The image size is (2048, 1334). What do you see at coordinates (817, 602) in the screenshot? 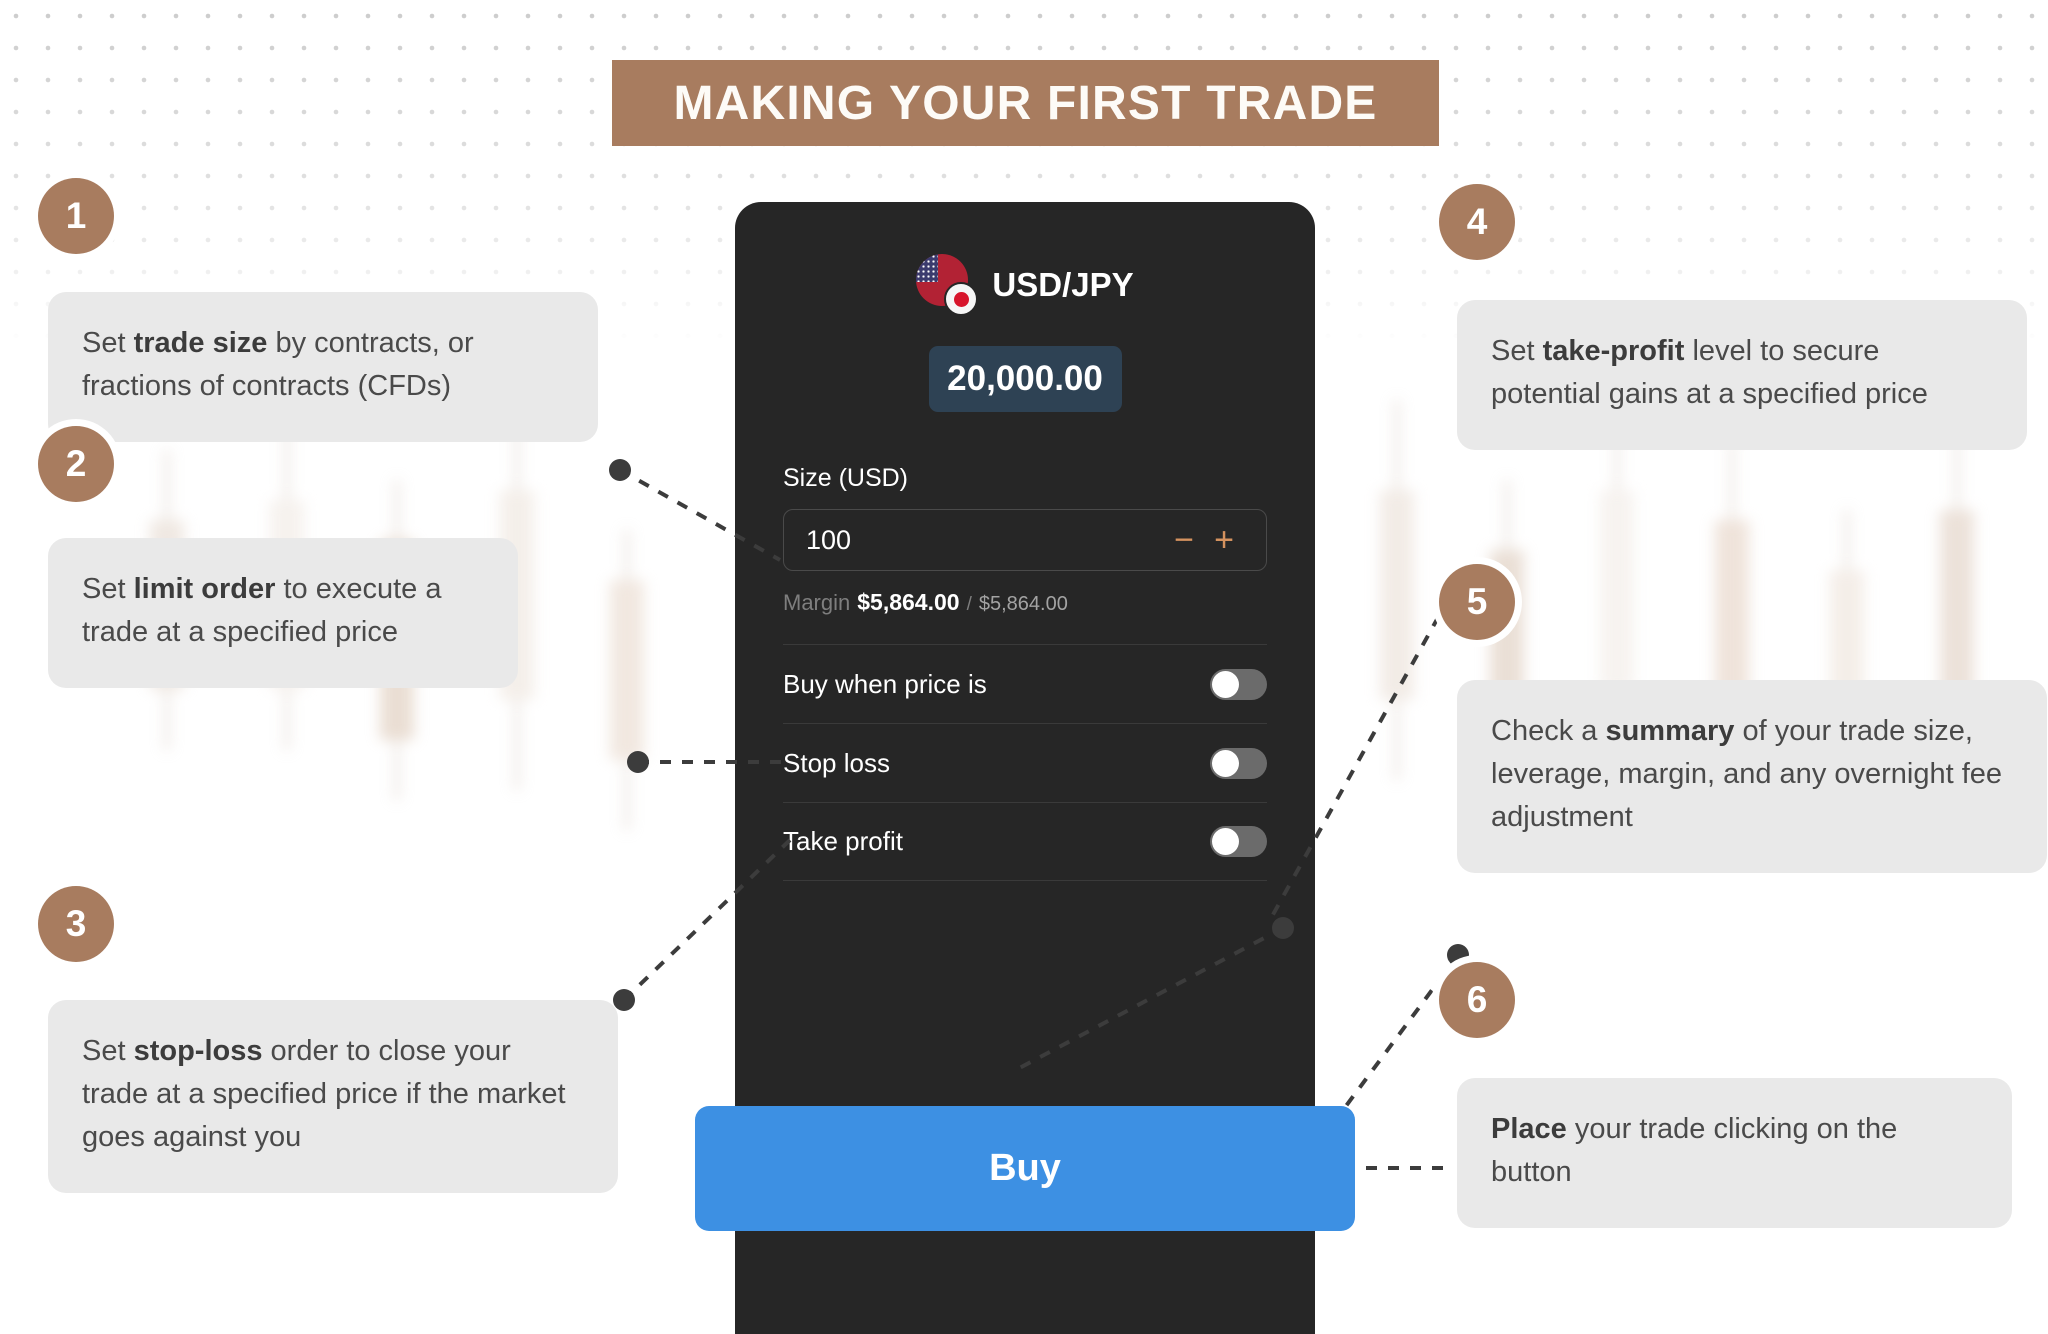
I see `margin-label: Margin` at bounding box center [817, 602].